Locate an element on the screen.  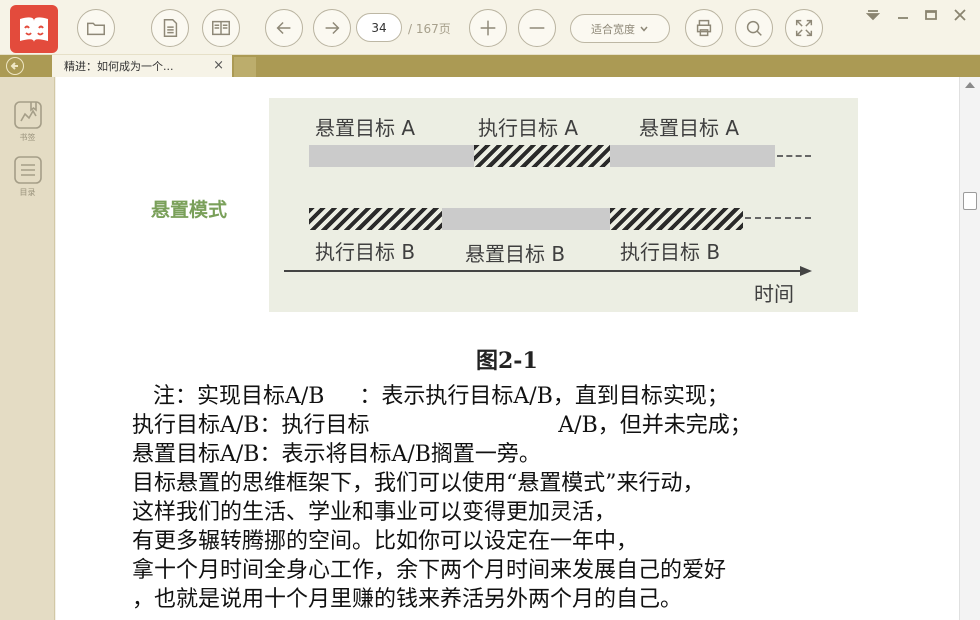
zoom-mode-select: 适合宽度 is located at coordinates (620, 28).